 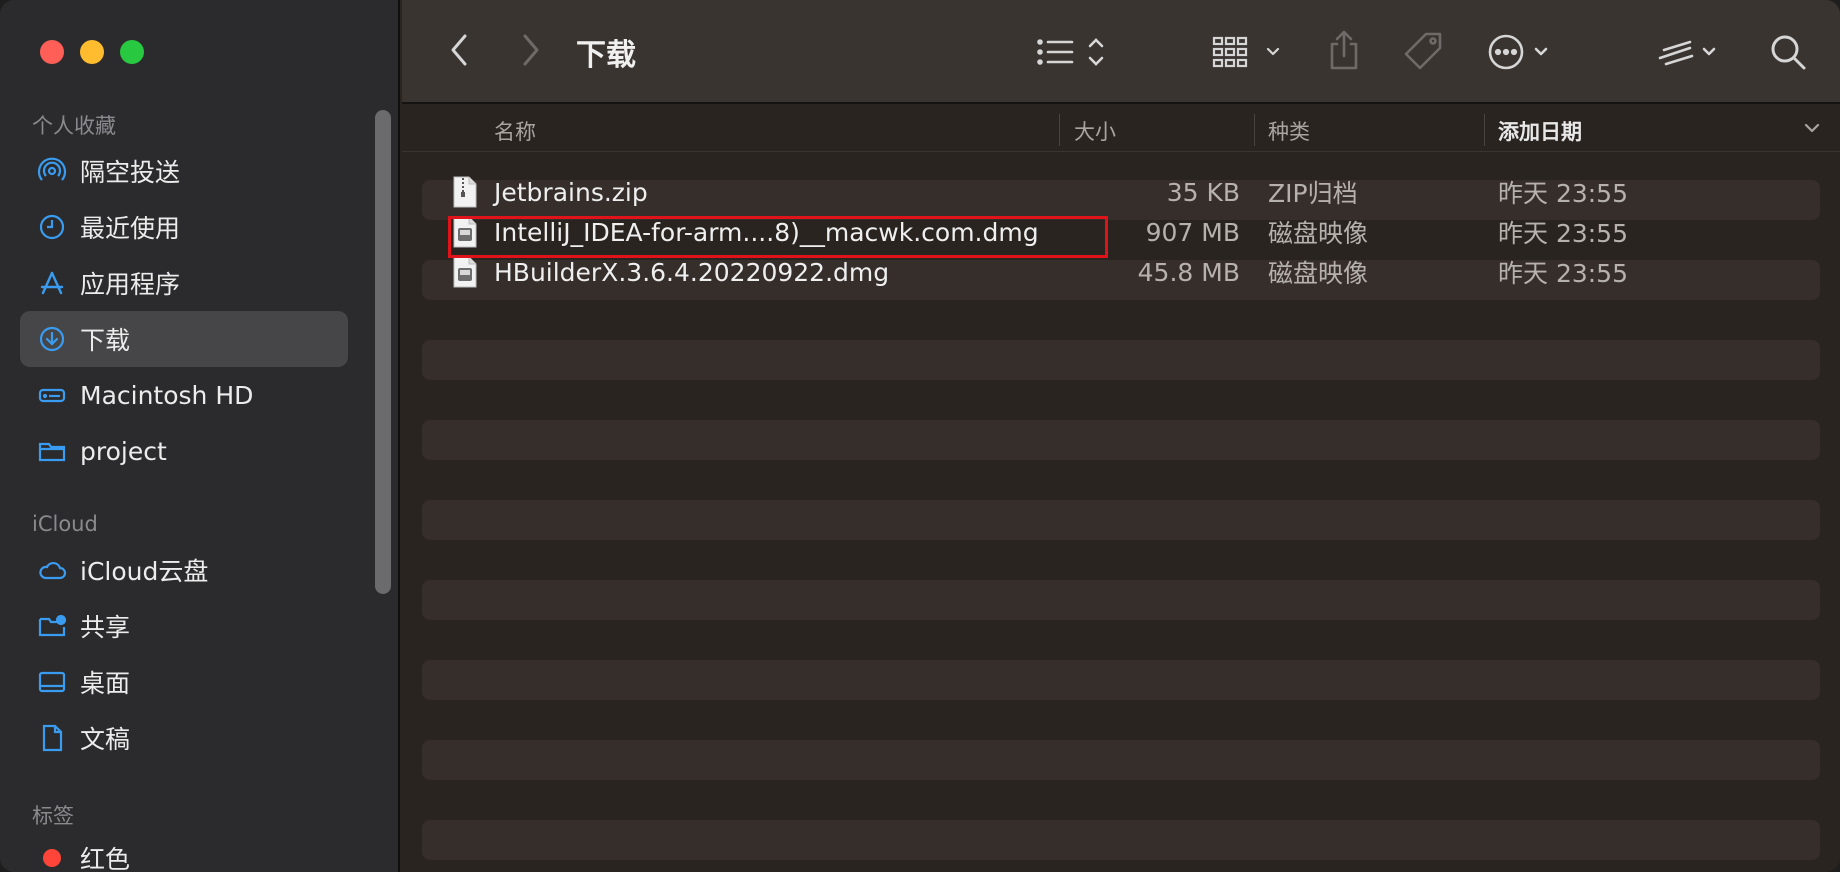 I want to click on sort-direction-toggle, so click(x=1812, y=128).